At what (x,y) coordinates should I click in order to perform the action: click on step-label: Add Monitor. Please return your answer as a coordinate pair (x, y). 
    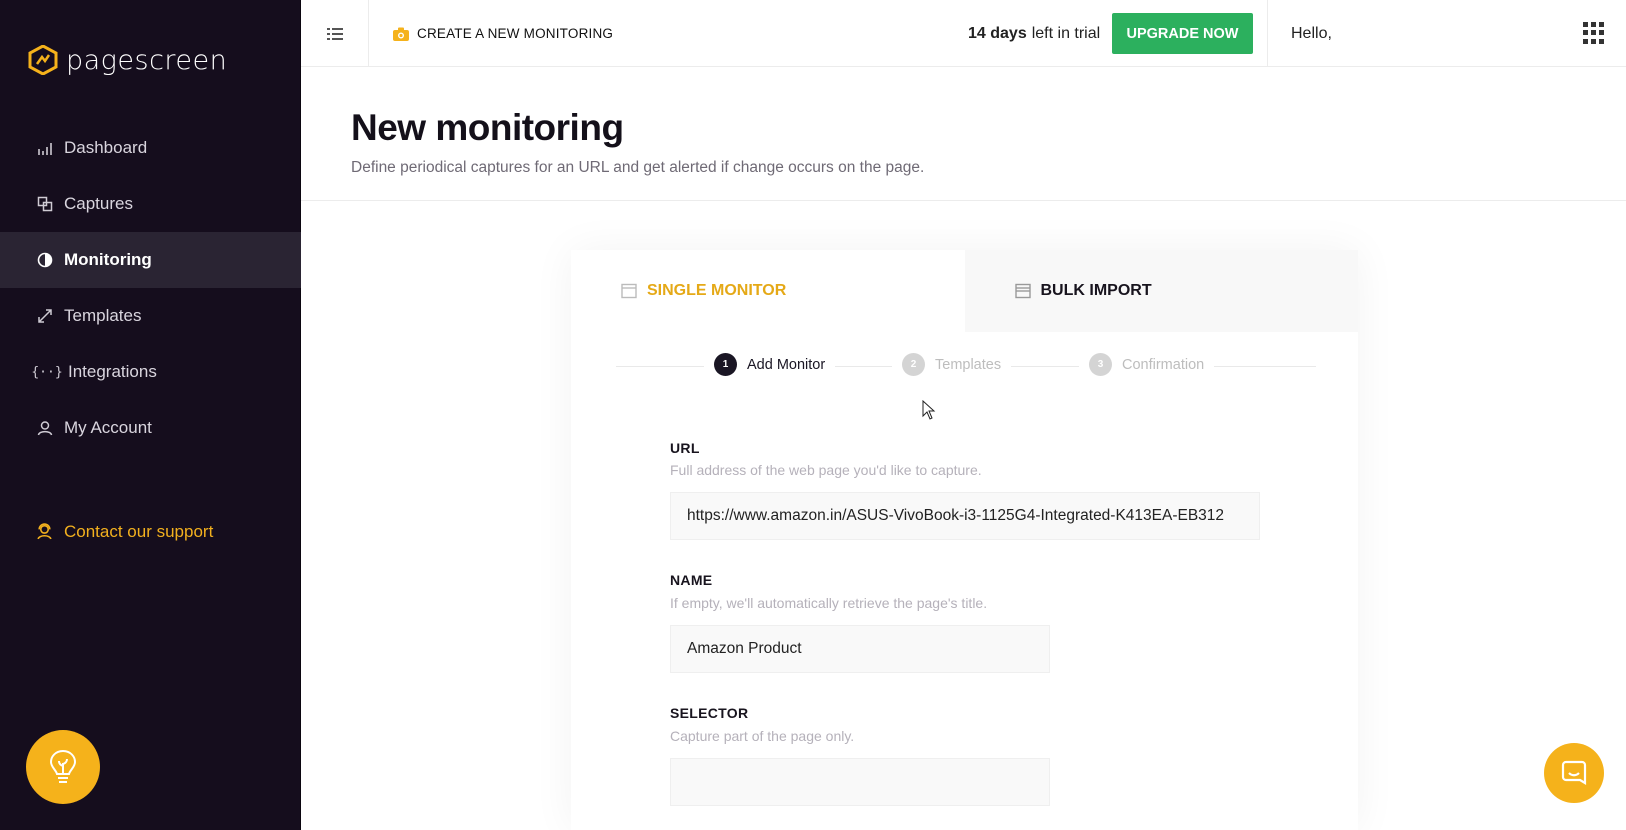
    Looking at the image, I should click on (786, 364).